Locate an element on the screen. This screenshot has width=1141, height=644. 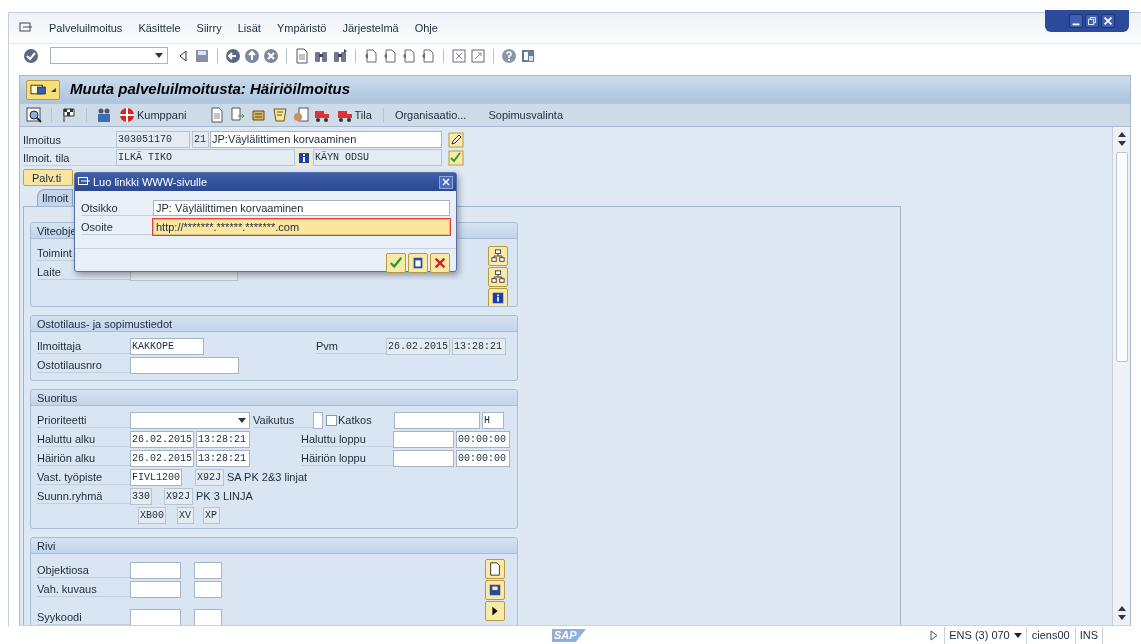
clipboard-icon is located at coordinates (418, 263).